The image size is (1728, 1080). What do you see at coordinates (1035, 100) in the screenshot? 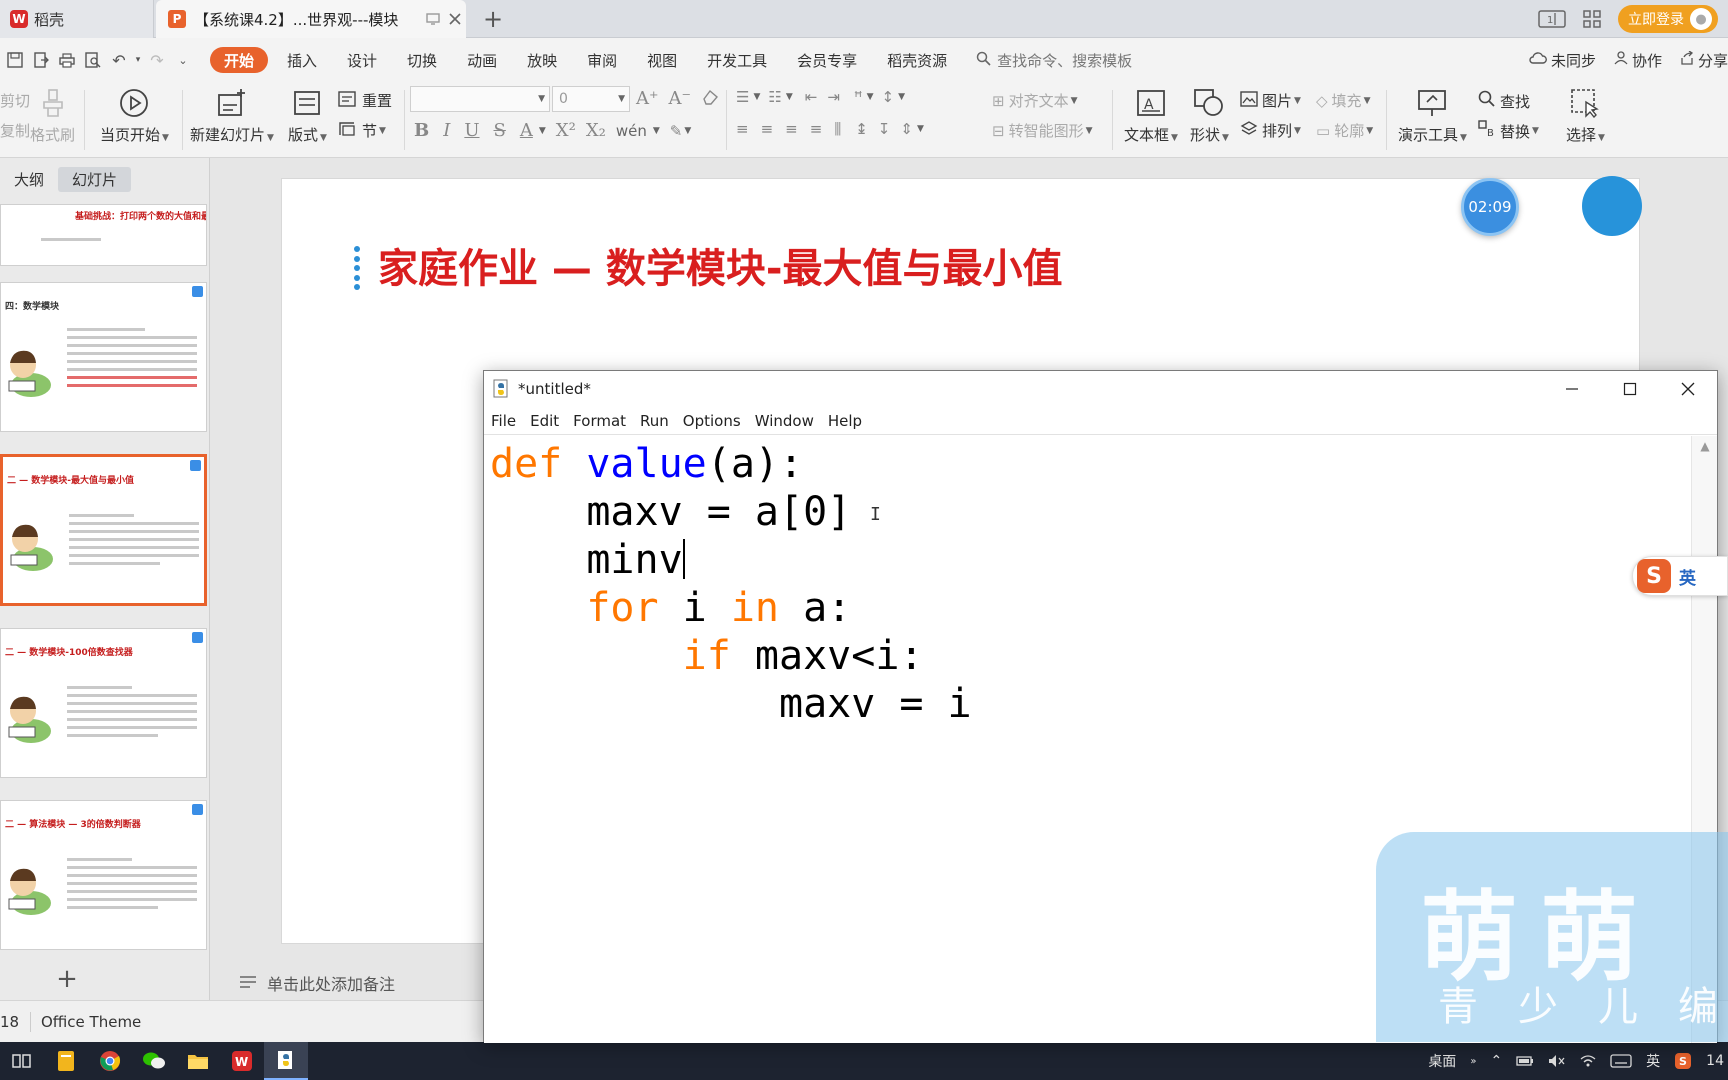
I see `align-text-button: ⊞ 对齐文本 ▼` at bounding box center [1035, 100].